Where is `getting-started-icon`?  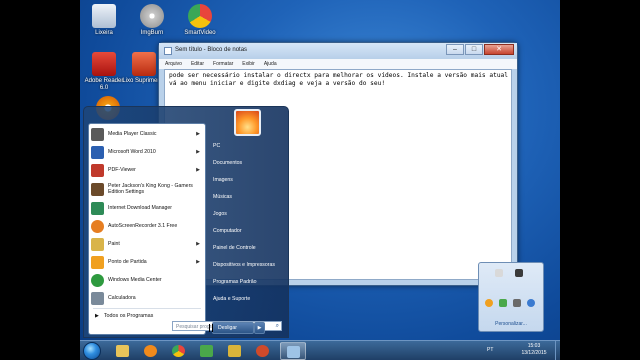 getting-started-icon is located at coordinates (97, 262).